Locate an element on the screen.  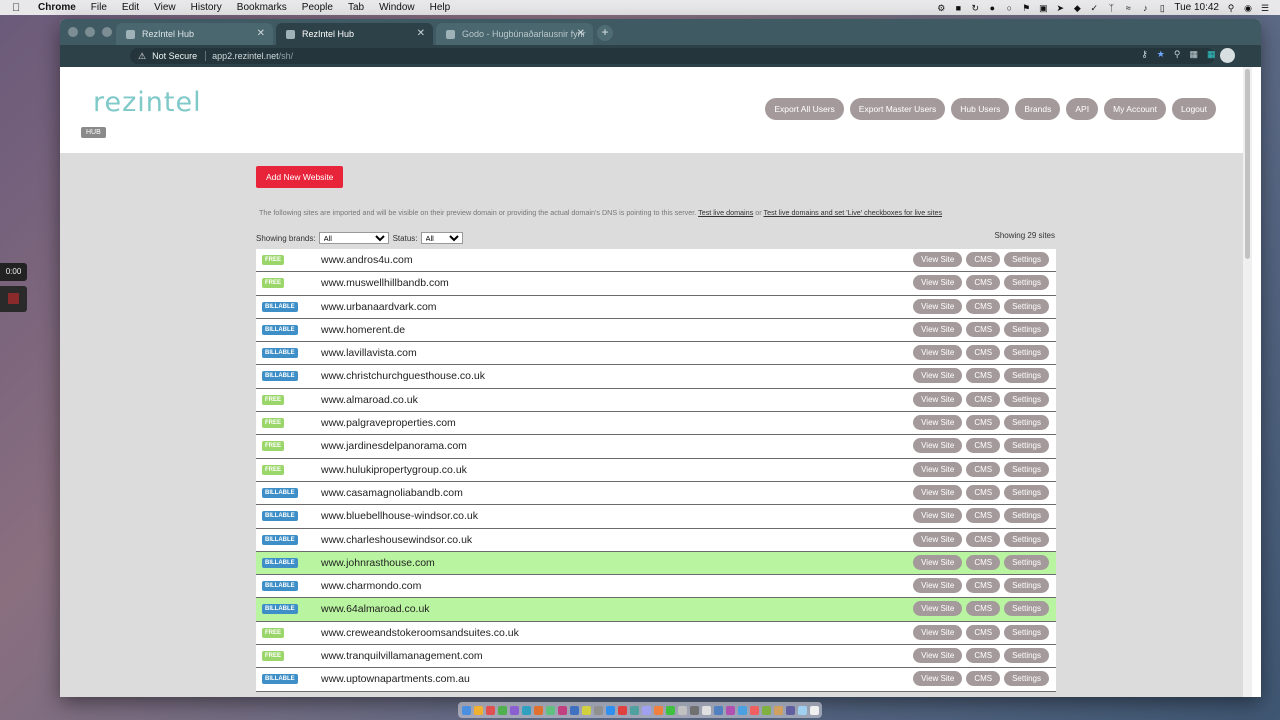
page-scrollbar is located at coordinates (1247, 382).